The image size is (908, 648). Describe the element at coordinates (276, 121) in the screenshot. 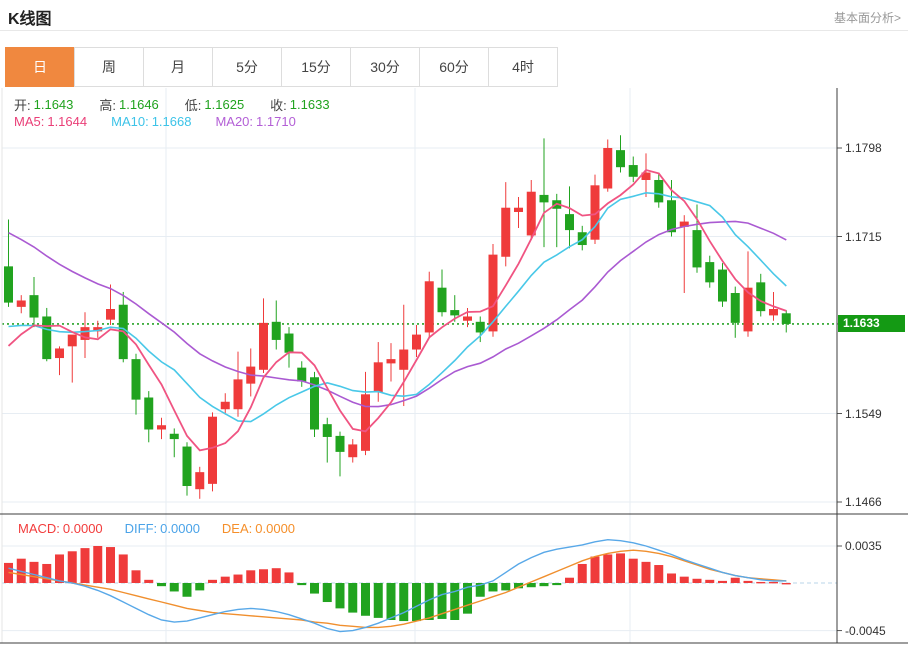

I see `ma-ma20-value: 1.1710` at that location.